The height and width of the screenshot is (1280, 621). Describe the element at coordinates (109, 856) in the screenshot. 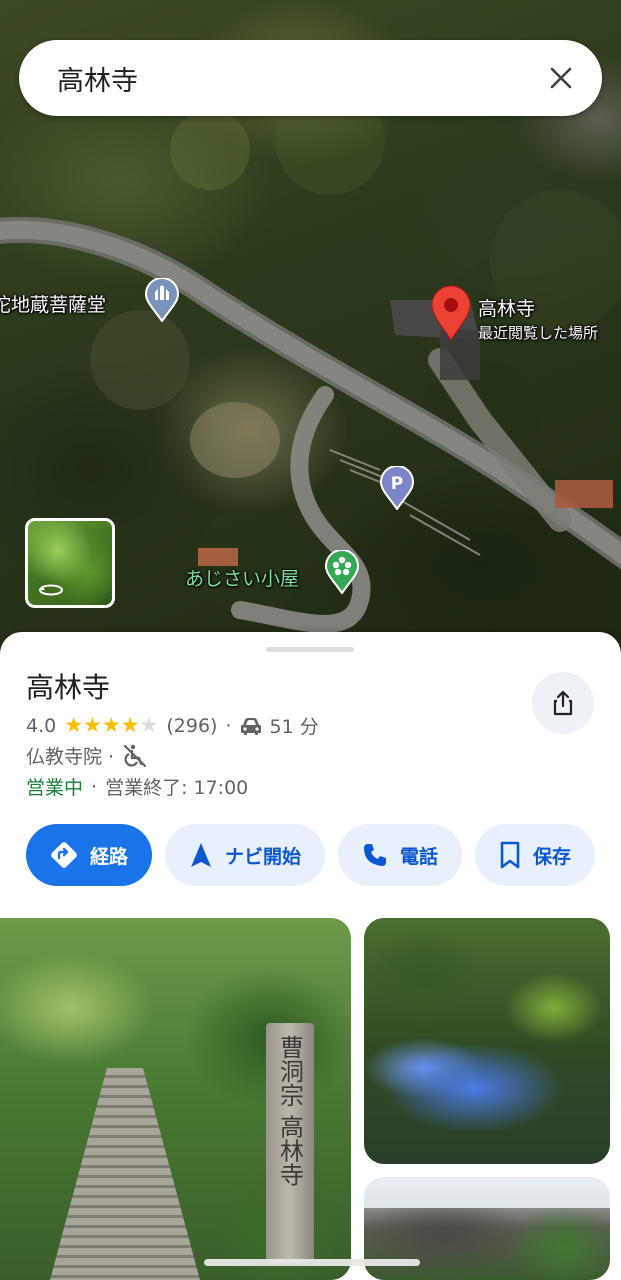

I see `directions-label: 経路` at that location.